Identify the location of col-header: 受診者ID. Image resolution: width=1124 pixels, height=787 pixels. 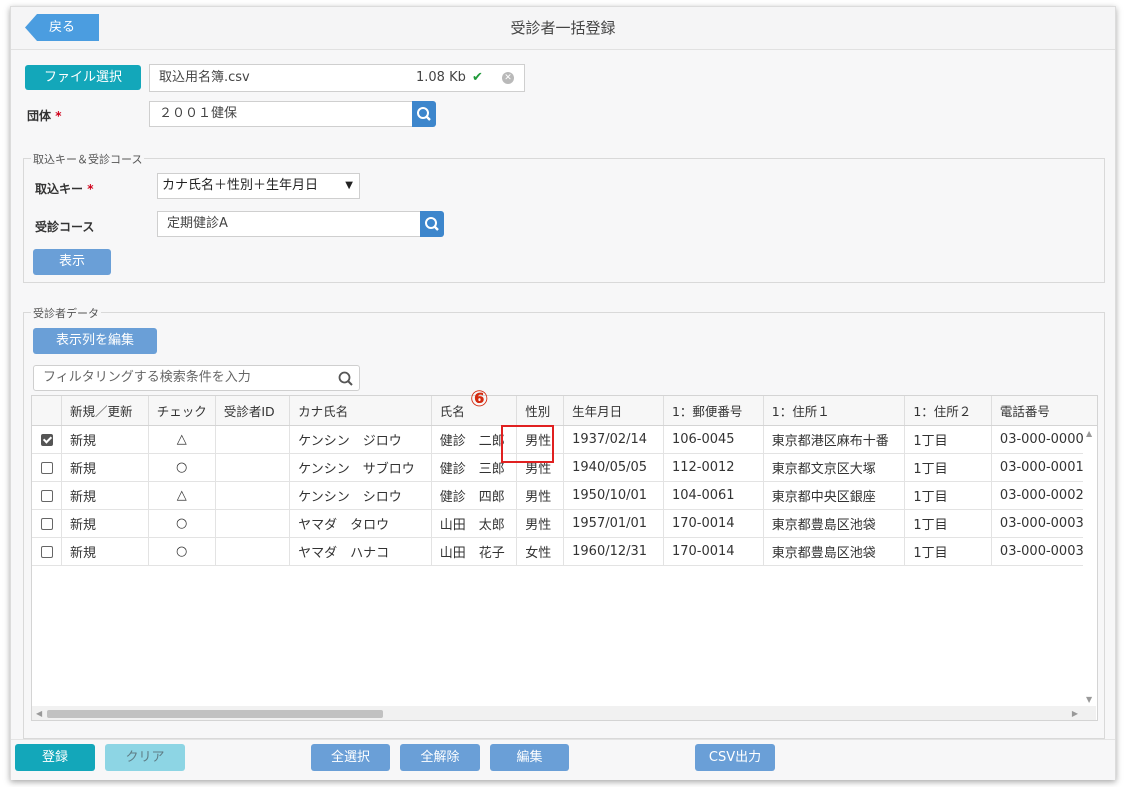
(253, 411).